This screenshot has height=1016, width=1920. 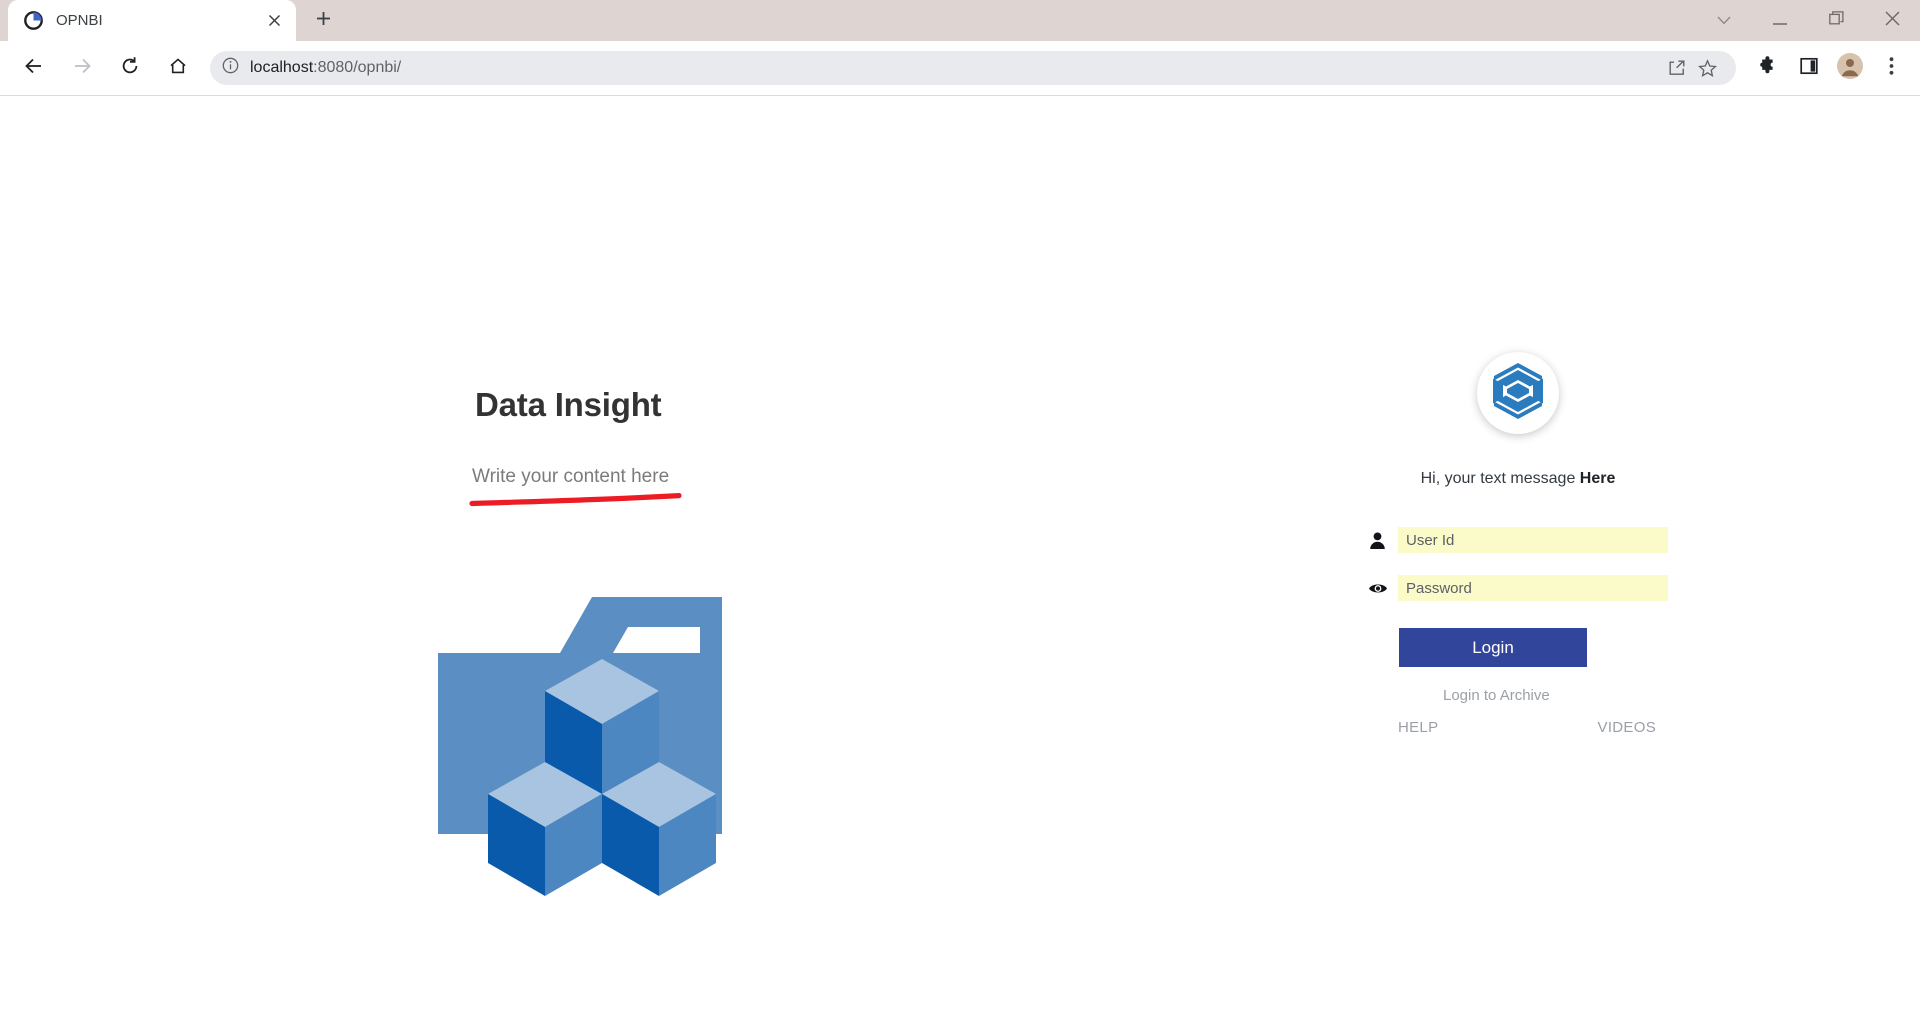 I want to click on side-panel-button, so click(x=1809, y=68).